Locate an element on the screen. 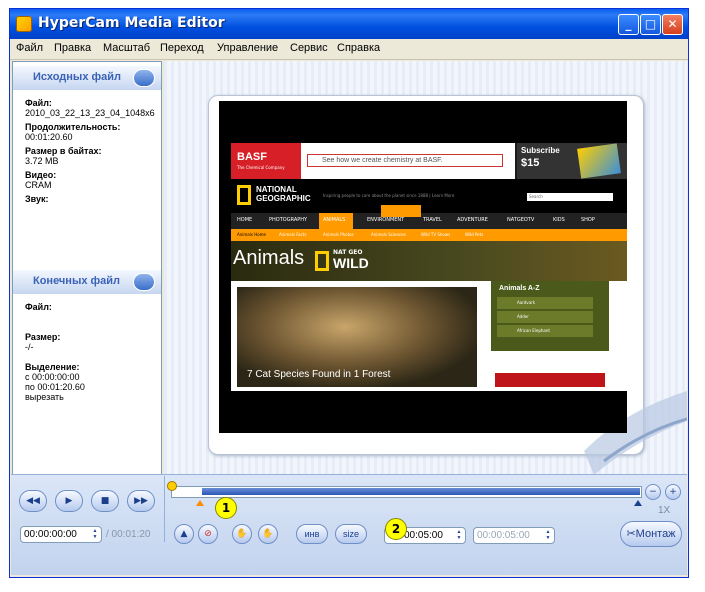 Image resolution: width=705 pixels, height=592 pixels. nav-environment: ENVIRONMENT is located at coordinates (385, 220).